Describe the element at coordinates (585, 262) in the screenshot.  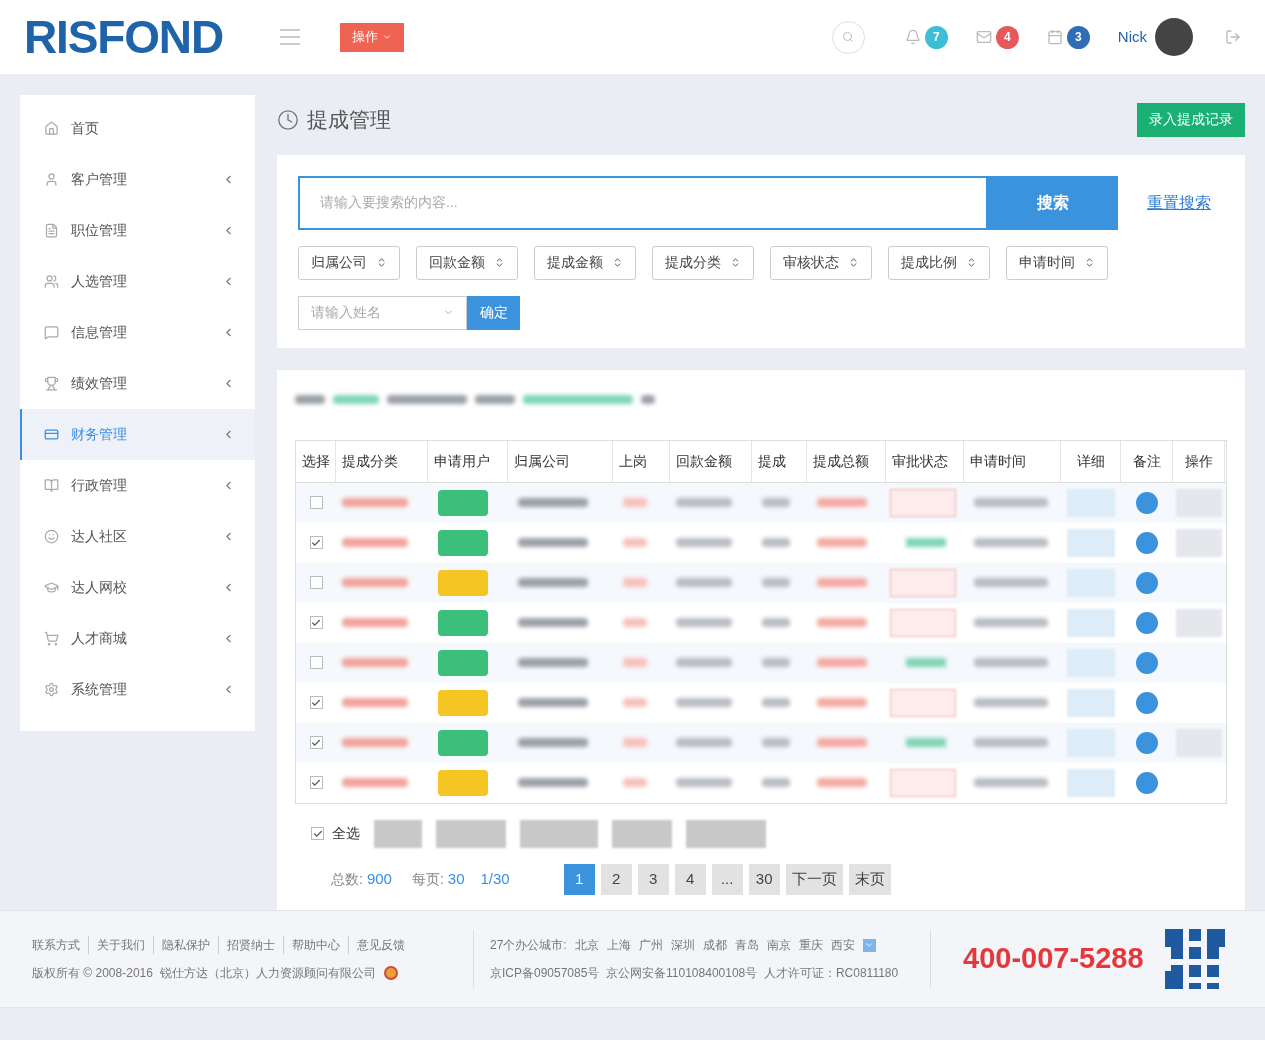
I see `filter-dropdown: 提成金额` at that location.